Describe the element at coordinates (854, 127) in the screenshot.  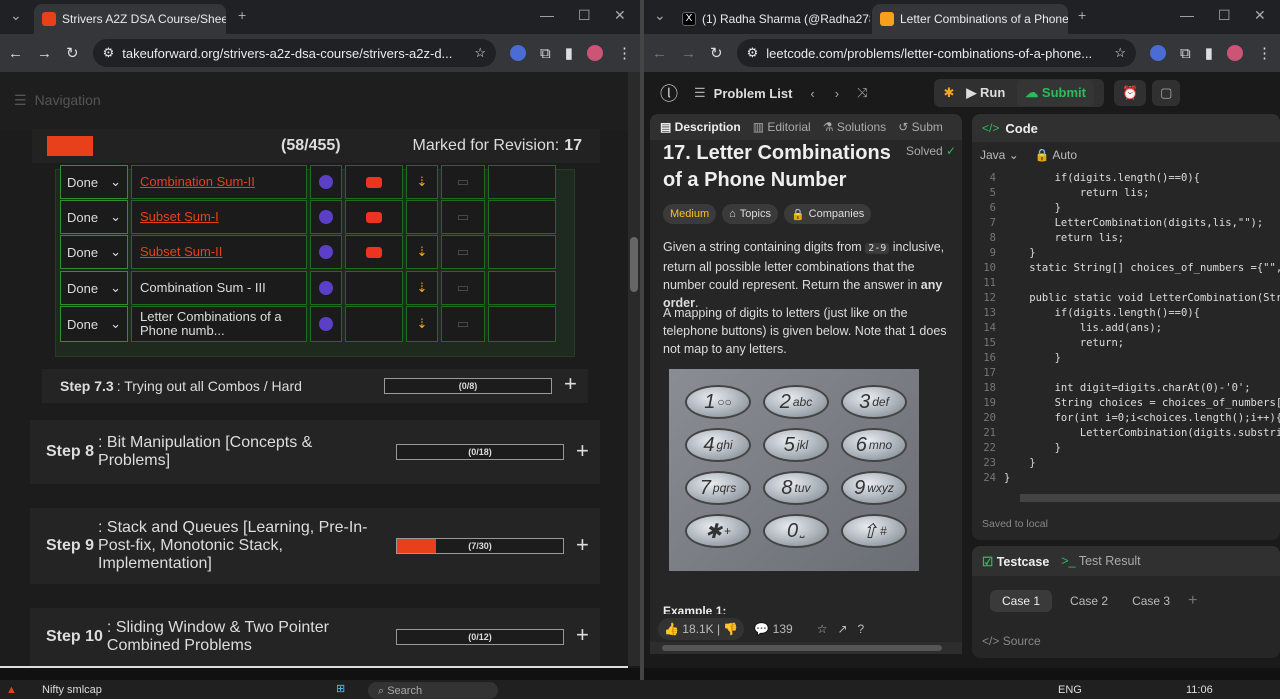
I see `tab-solutions: ⚗ Solutions` at that location.